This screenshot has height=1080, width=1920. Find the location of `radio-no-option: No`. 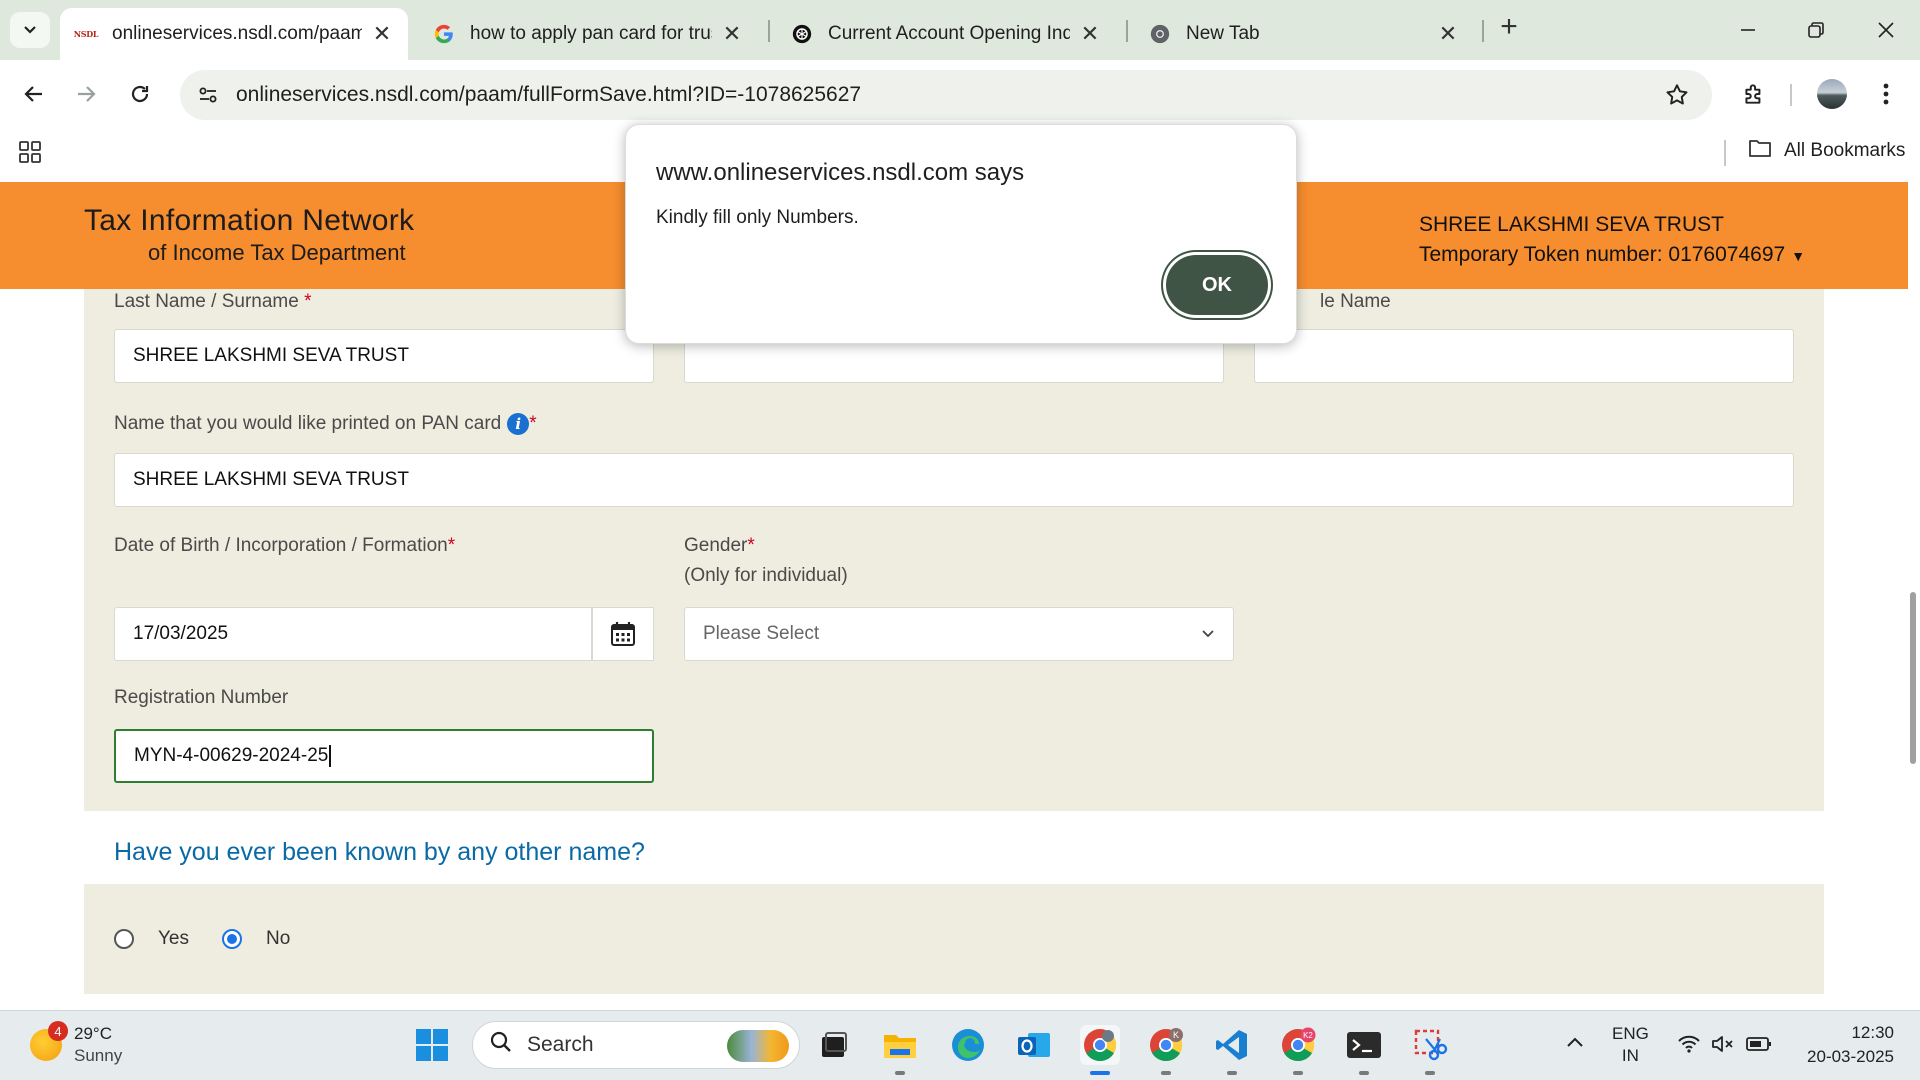

radio-no-option: No is located at coordinates (256, 939).